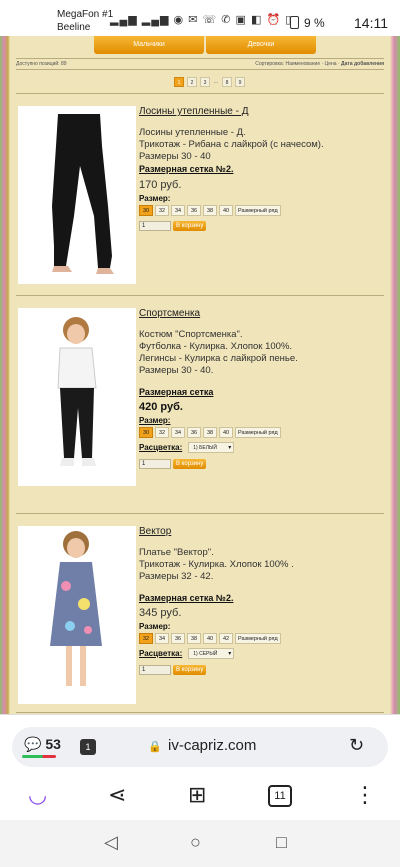 This screenshot has width=400, height=867. I want to click on page-9: 9, so click(240, 82).